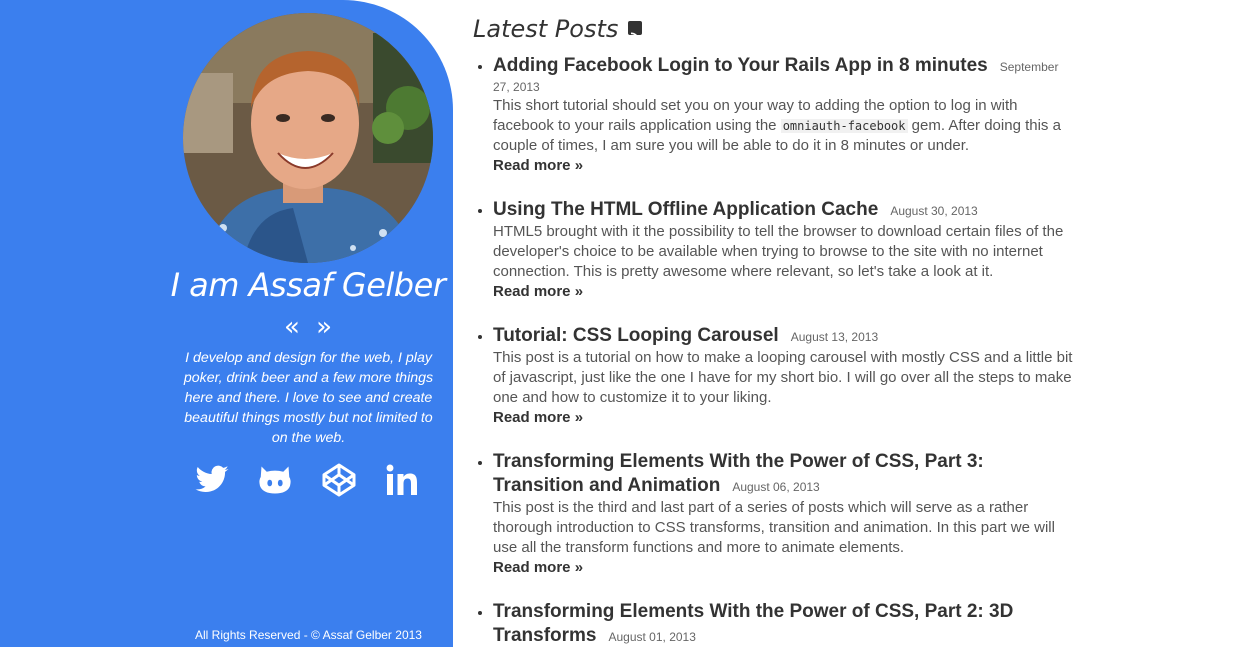  I want to click on codepen-link, so click(340, 482).